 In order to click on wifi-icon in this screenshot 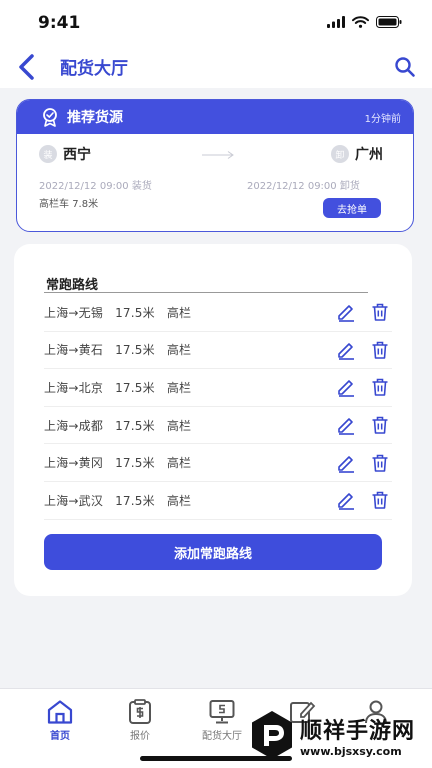, I will do `click(360, 22)`.